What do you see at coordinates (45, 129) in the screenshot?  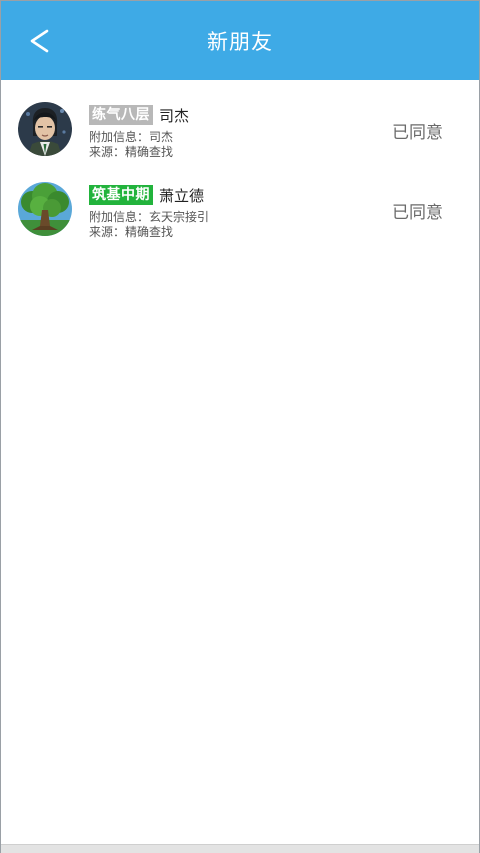 I see `portrait-avatar` at bounding box center [45, 129].